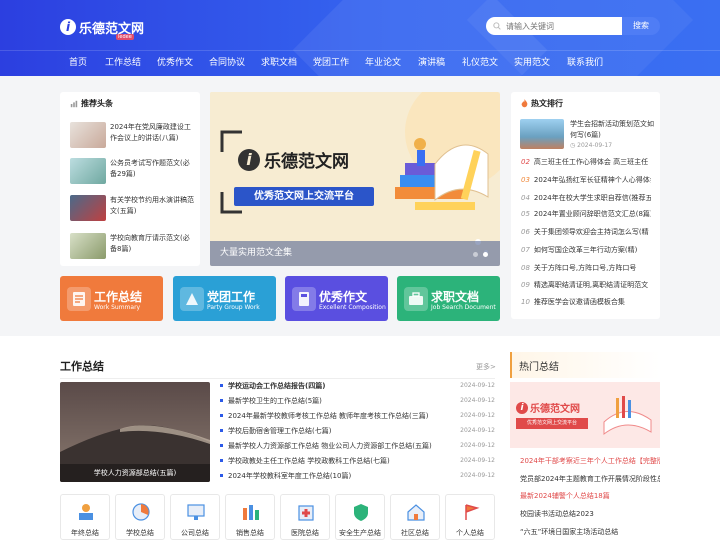  I want to click on logo-i-icon: i, so click(68, 27).